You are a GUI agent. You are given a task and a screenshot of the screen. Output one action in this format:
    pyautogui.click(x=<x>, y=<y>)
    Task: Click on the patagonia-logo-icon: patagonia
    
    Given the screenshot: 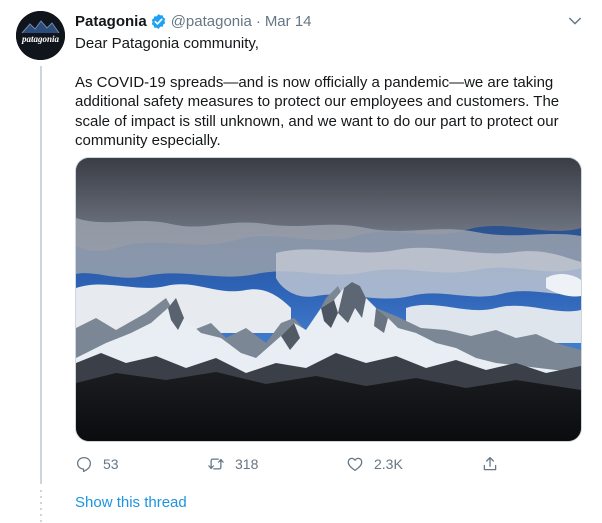 What is the action you would take?
    pyautogui.click(x=40, y=35)
    